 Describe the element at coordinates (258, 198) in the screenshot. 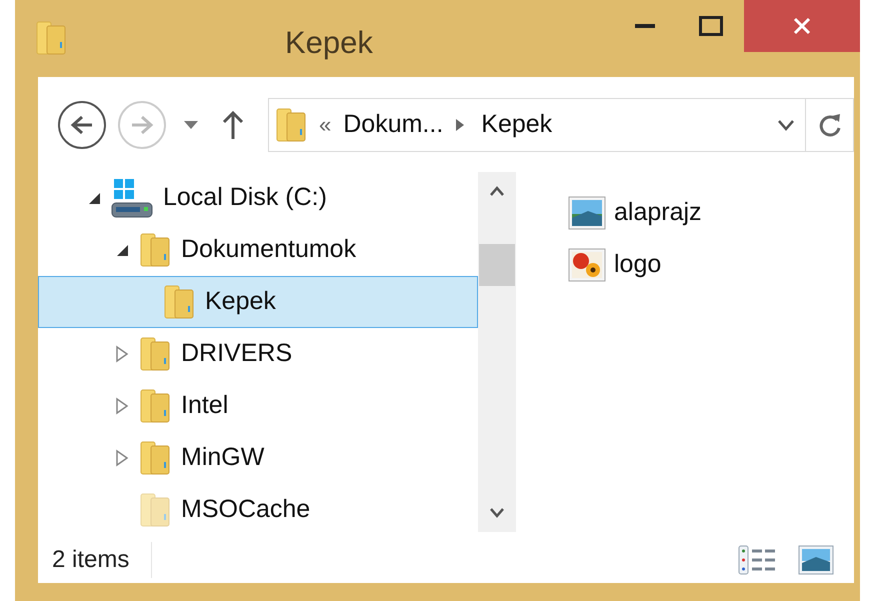

I see `tree-item: Local Disk (C:)` at that location.